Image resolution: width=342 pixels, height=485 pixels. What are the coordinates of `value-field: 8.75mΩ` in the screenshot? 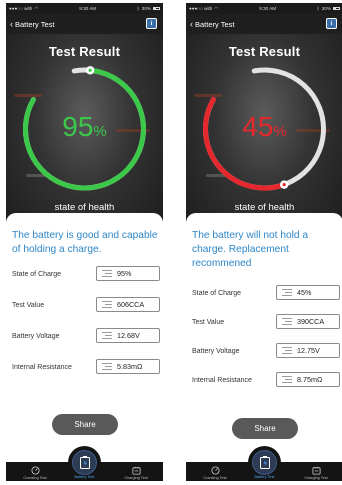 It's located at (308, 379).